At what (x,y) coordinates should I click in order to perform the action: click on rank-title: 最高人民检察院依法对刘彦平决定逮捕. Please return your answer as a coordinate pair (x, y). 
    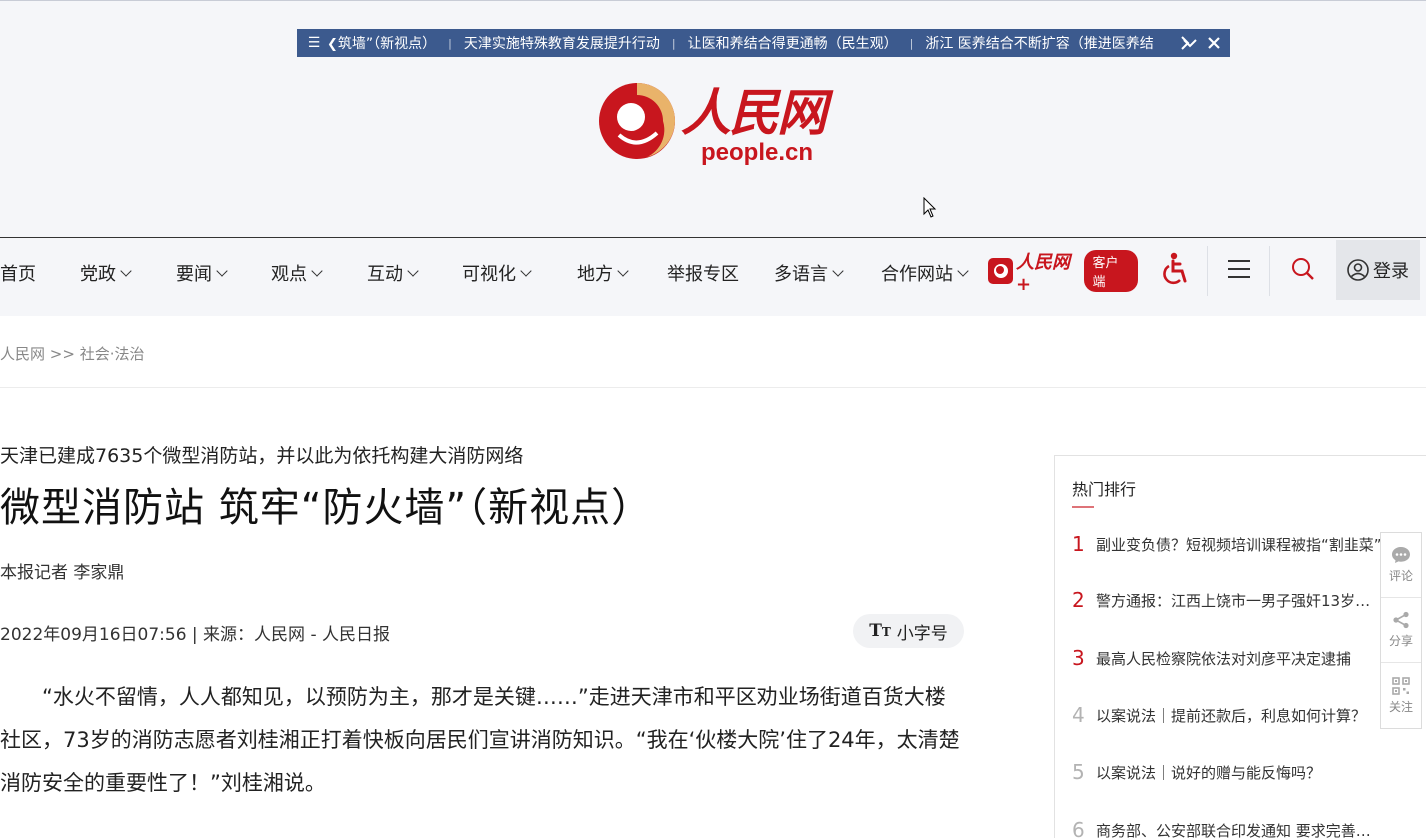
    Looking at the image, I should click on (1224, 658).